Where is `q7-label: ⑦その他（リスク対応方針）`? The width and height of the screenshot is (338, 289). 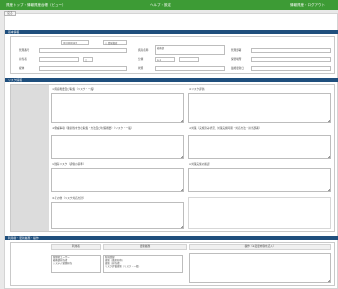
q7-label: ⑦その他（リスク対応方針） is located at coordinates (69, 198).